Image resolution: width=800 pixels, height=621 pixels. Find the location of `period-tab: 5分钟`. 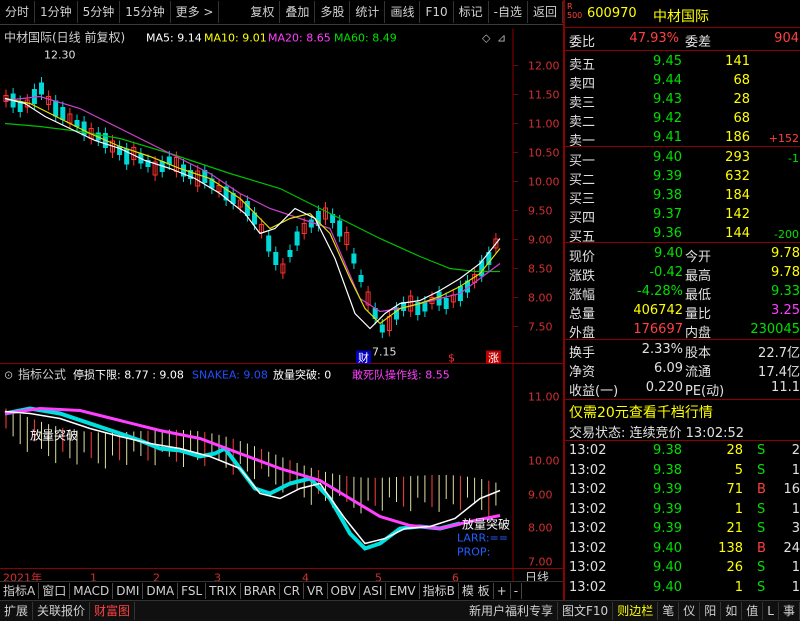

period-tab: 5分钟 is located at coordinates (99, 12).